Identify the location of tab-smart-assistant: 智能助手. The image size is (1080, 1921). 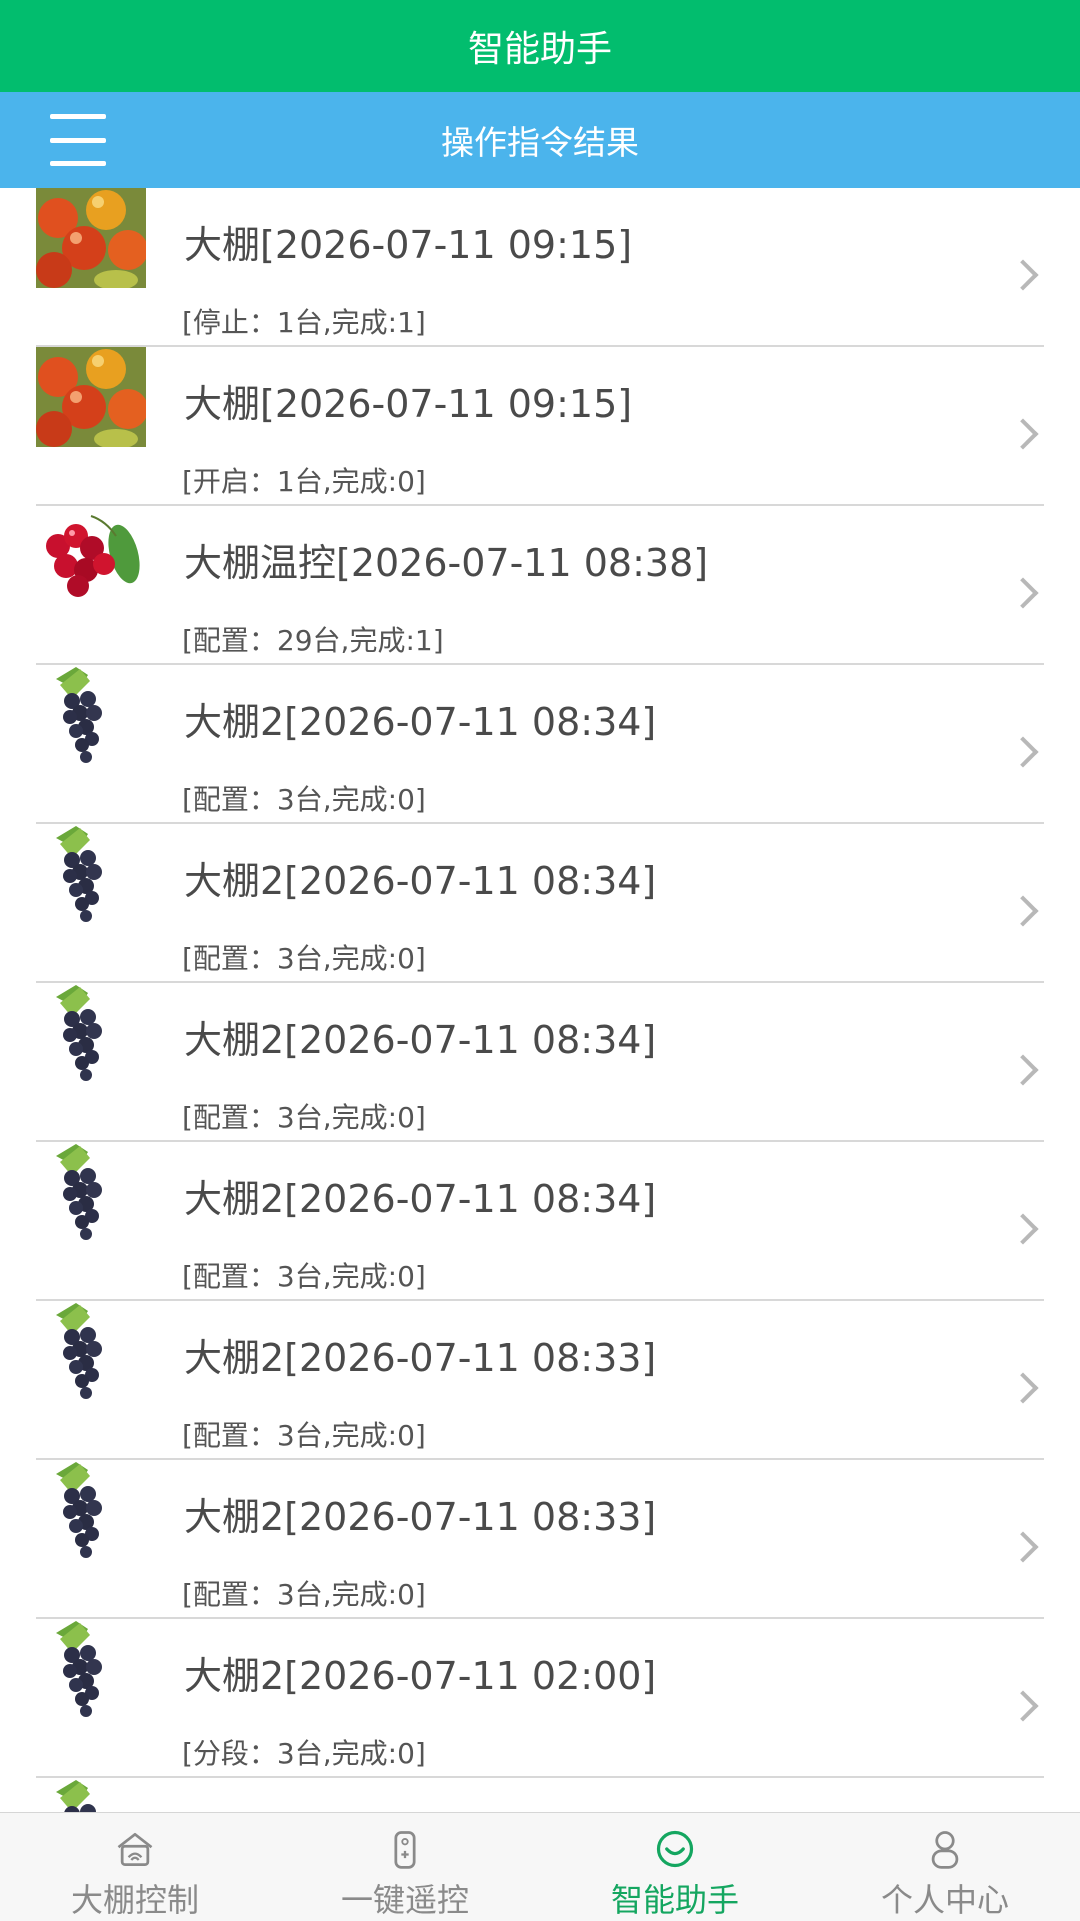
(675, 1867).